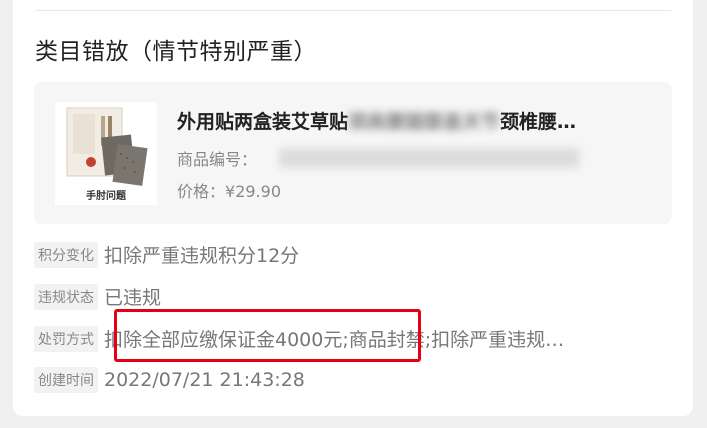  I want to click on detail-label: 违规状态, so click(66, 296).